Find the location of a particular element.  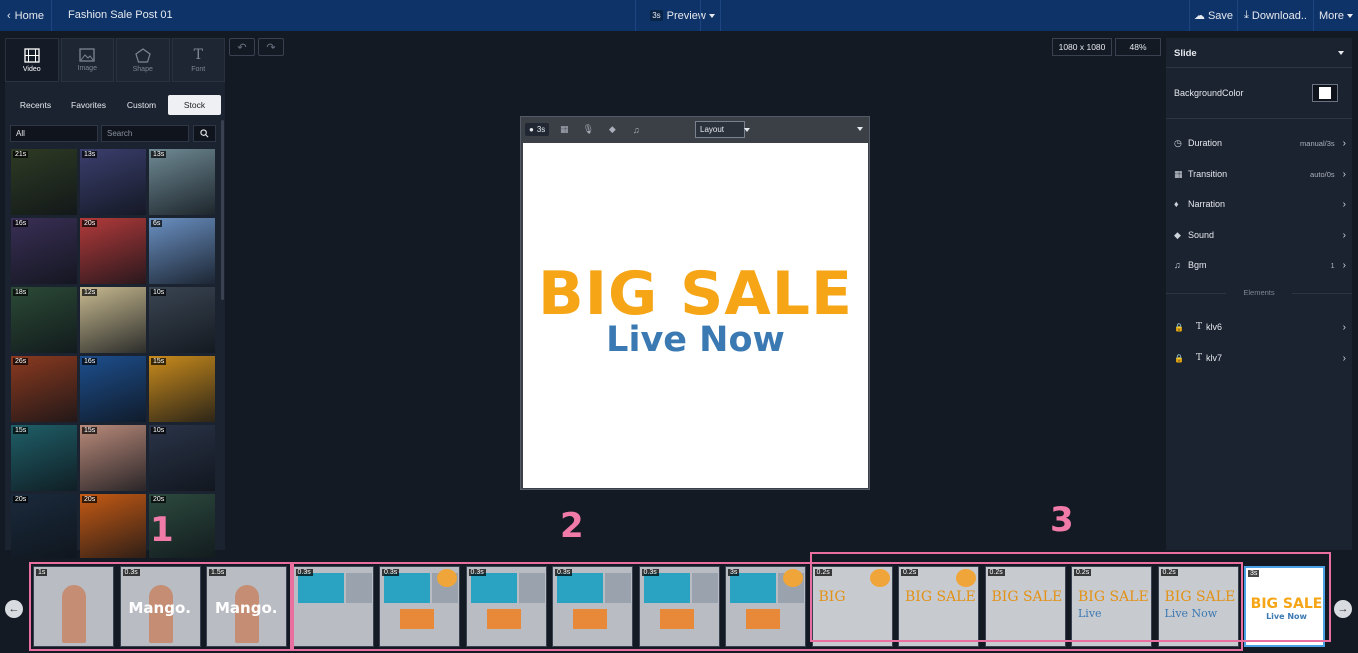

save-button: ☁ Save is located at coordinates (1213, 15).